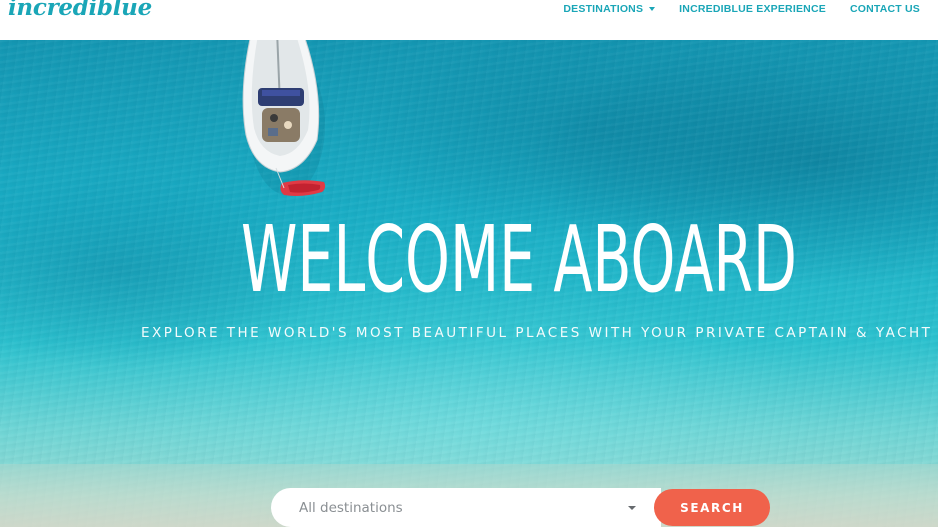  What do you see at coordinates (466, 507) in the screenshot?
I see `destination-select: All destinations` at bounding box center [466, 507].